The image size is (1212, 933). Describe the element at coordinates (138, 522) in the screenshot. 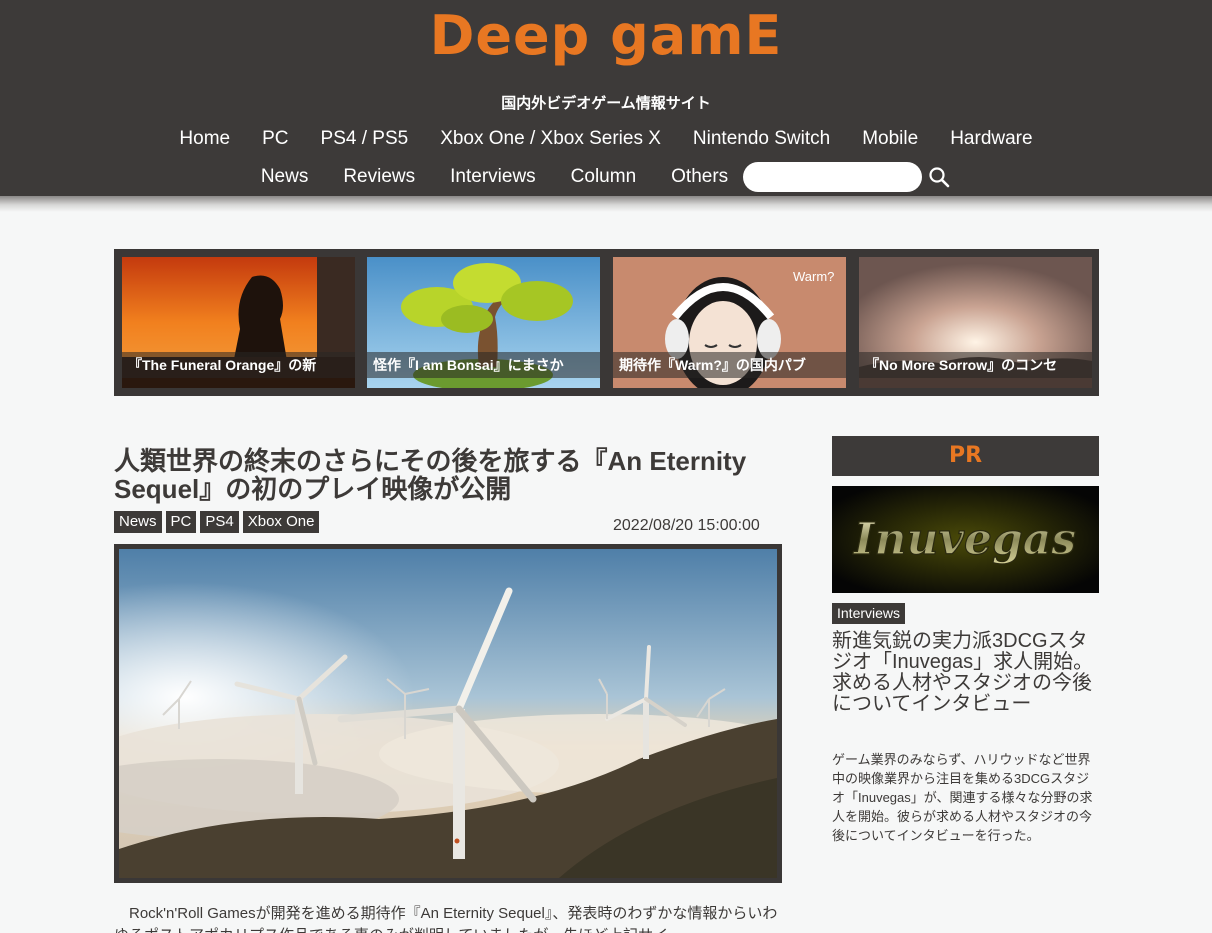

I see `tag-news: News` at that location.